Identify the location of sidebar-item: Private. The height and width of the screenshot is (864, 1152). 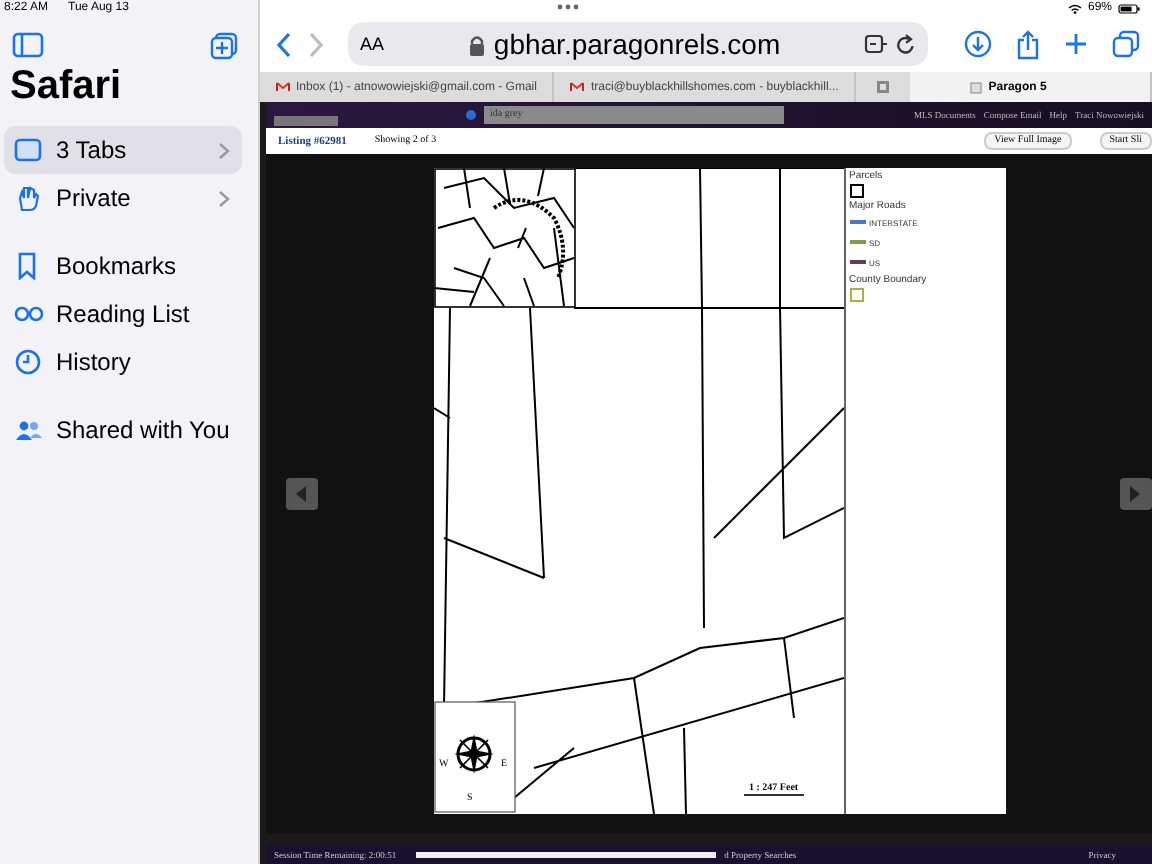
(123, 198).